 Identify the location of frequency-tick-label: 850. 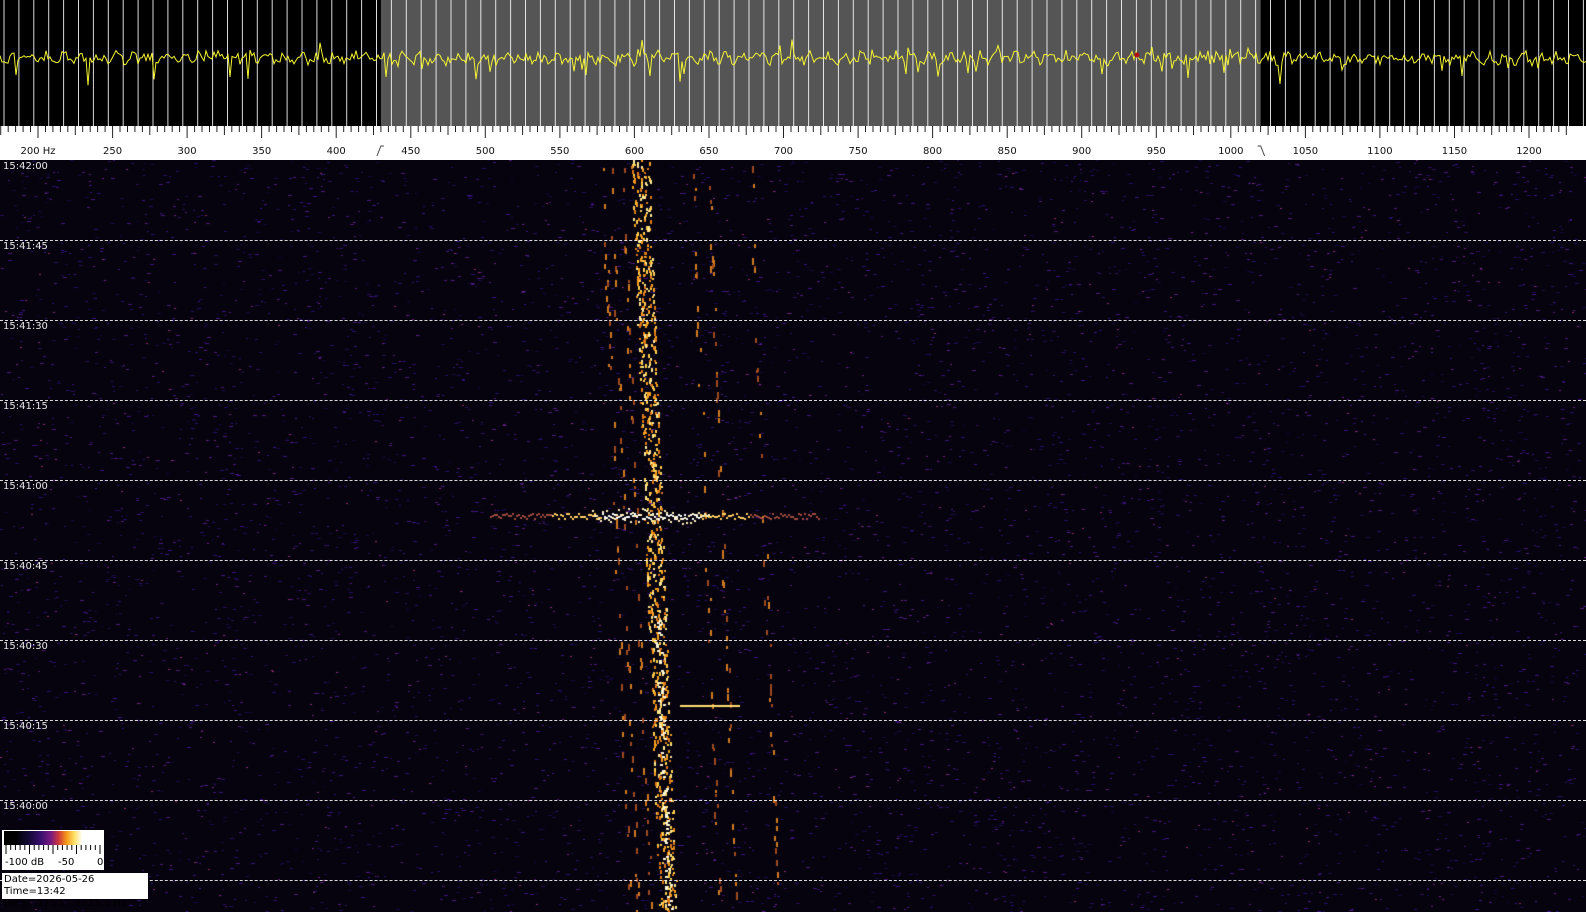
(1007, 151).